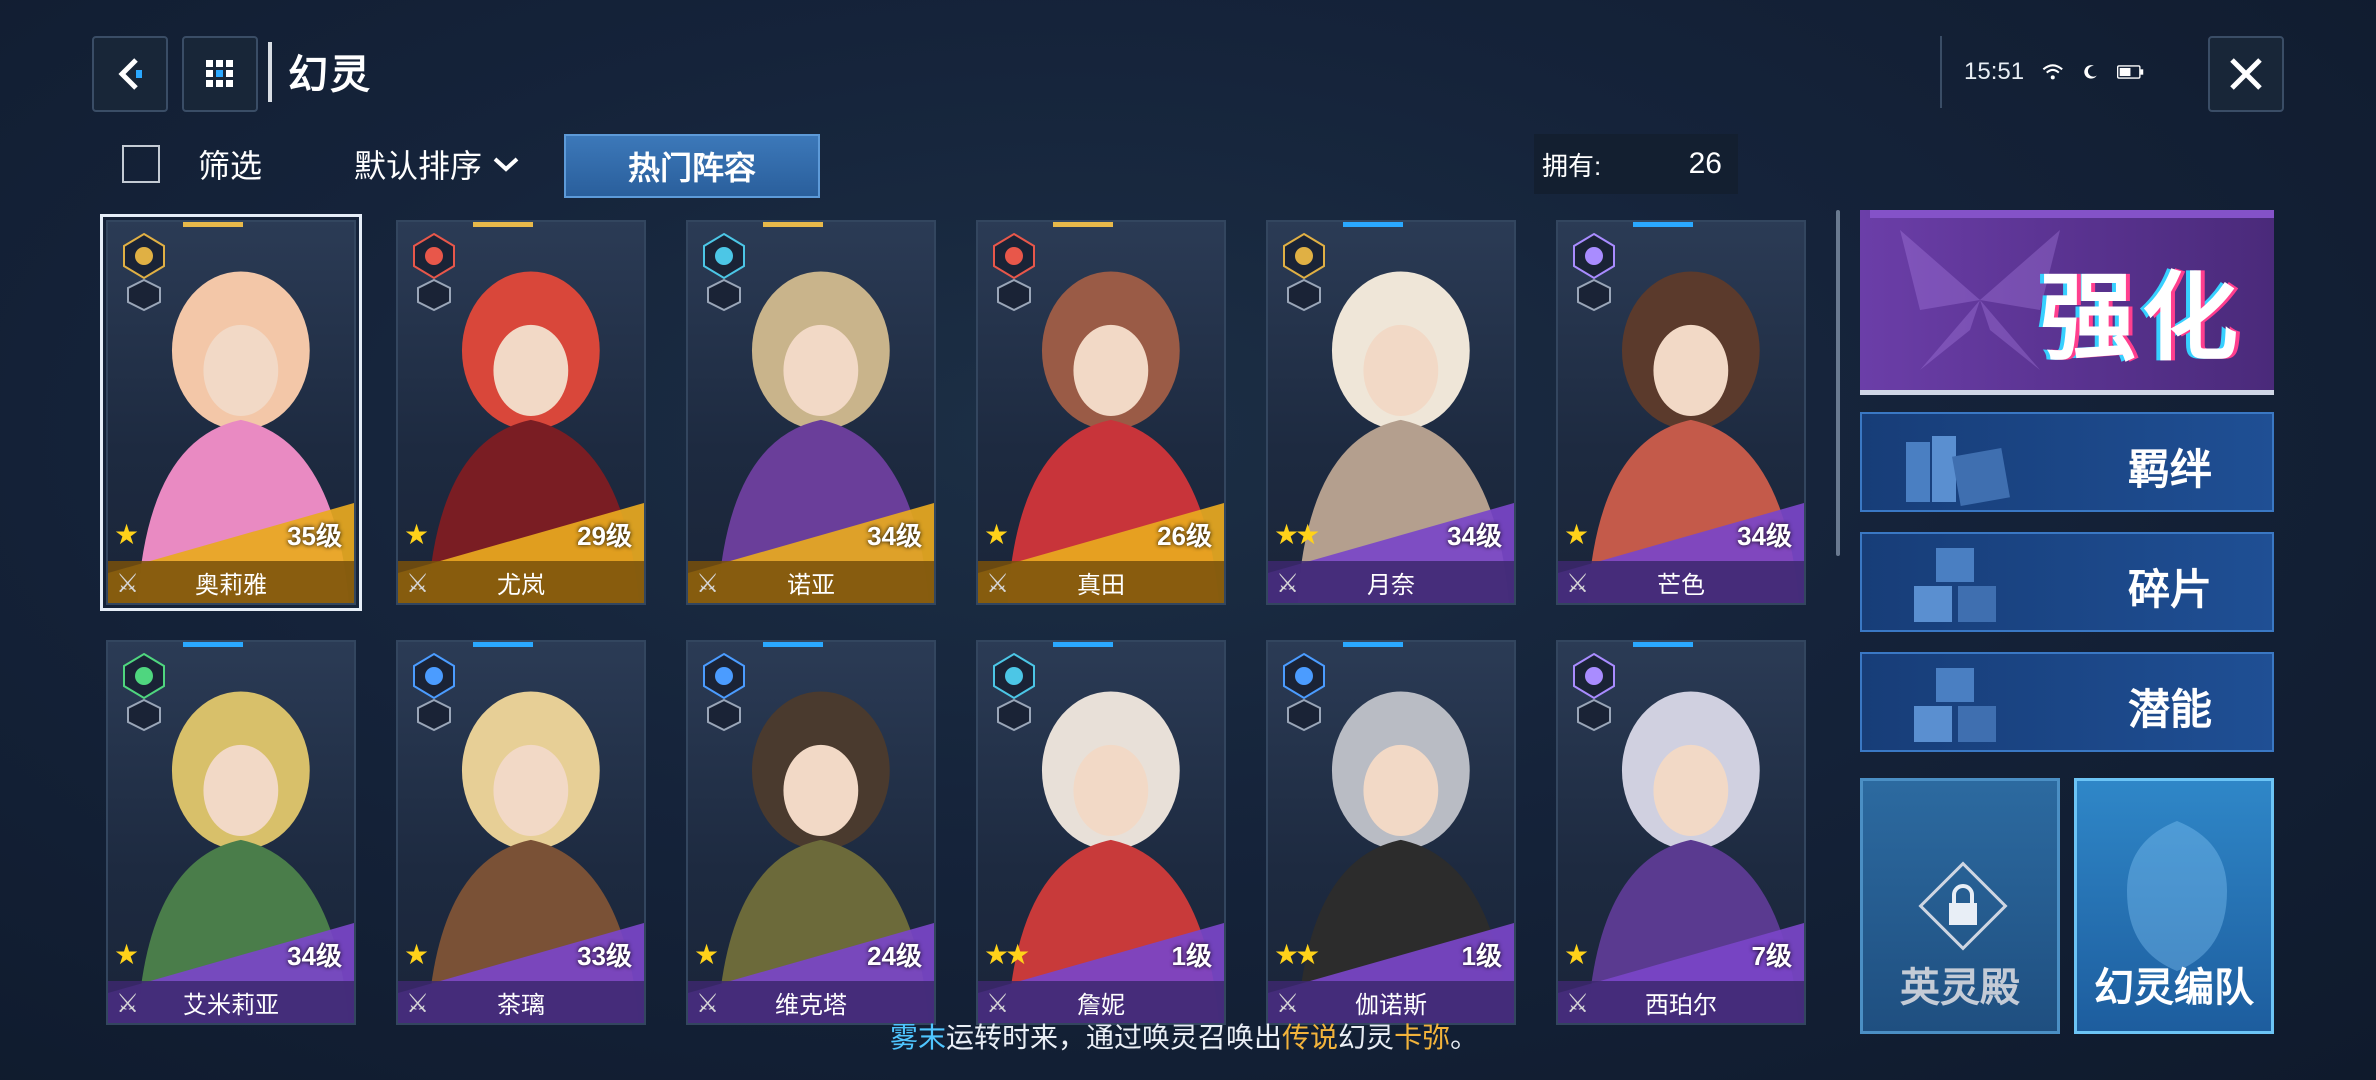 The width and height of the screenshot is (2376, 1080). What do you see at coordinates (141, 164) in the screenshot?
I see `filter-checkbox` at bounding box center [141, 164].